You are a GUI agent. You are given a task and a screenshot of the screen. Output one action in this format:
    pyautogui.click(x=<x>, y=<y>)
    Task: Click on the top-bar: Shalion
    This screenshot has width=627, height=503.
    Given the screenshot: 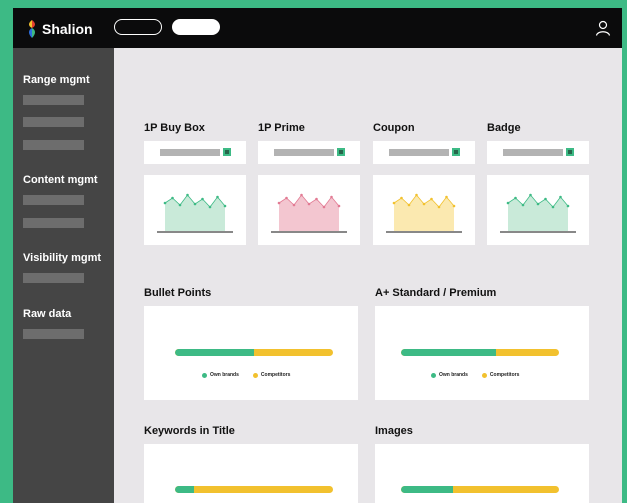 What is the action you would take?
    pyautogui.click(x=317, y=28)
    